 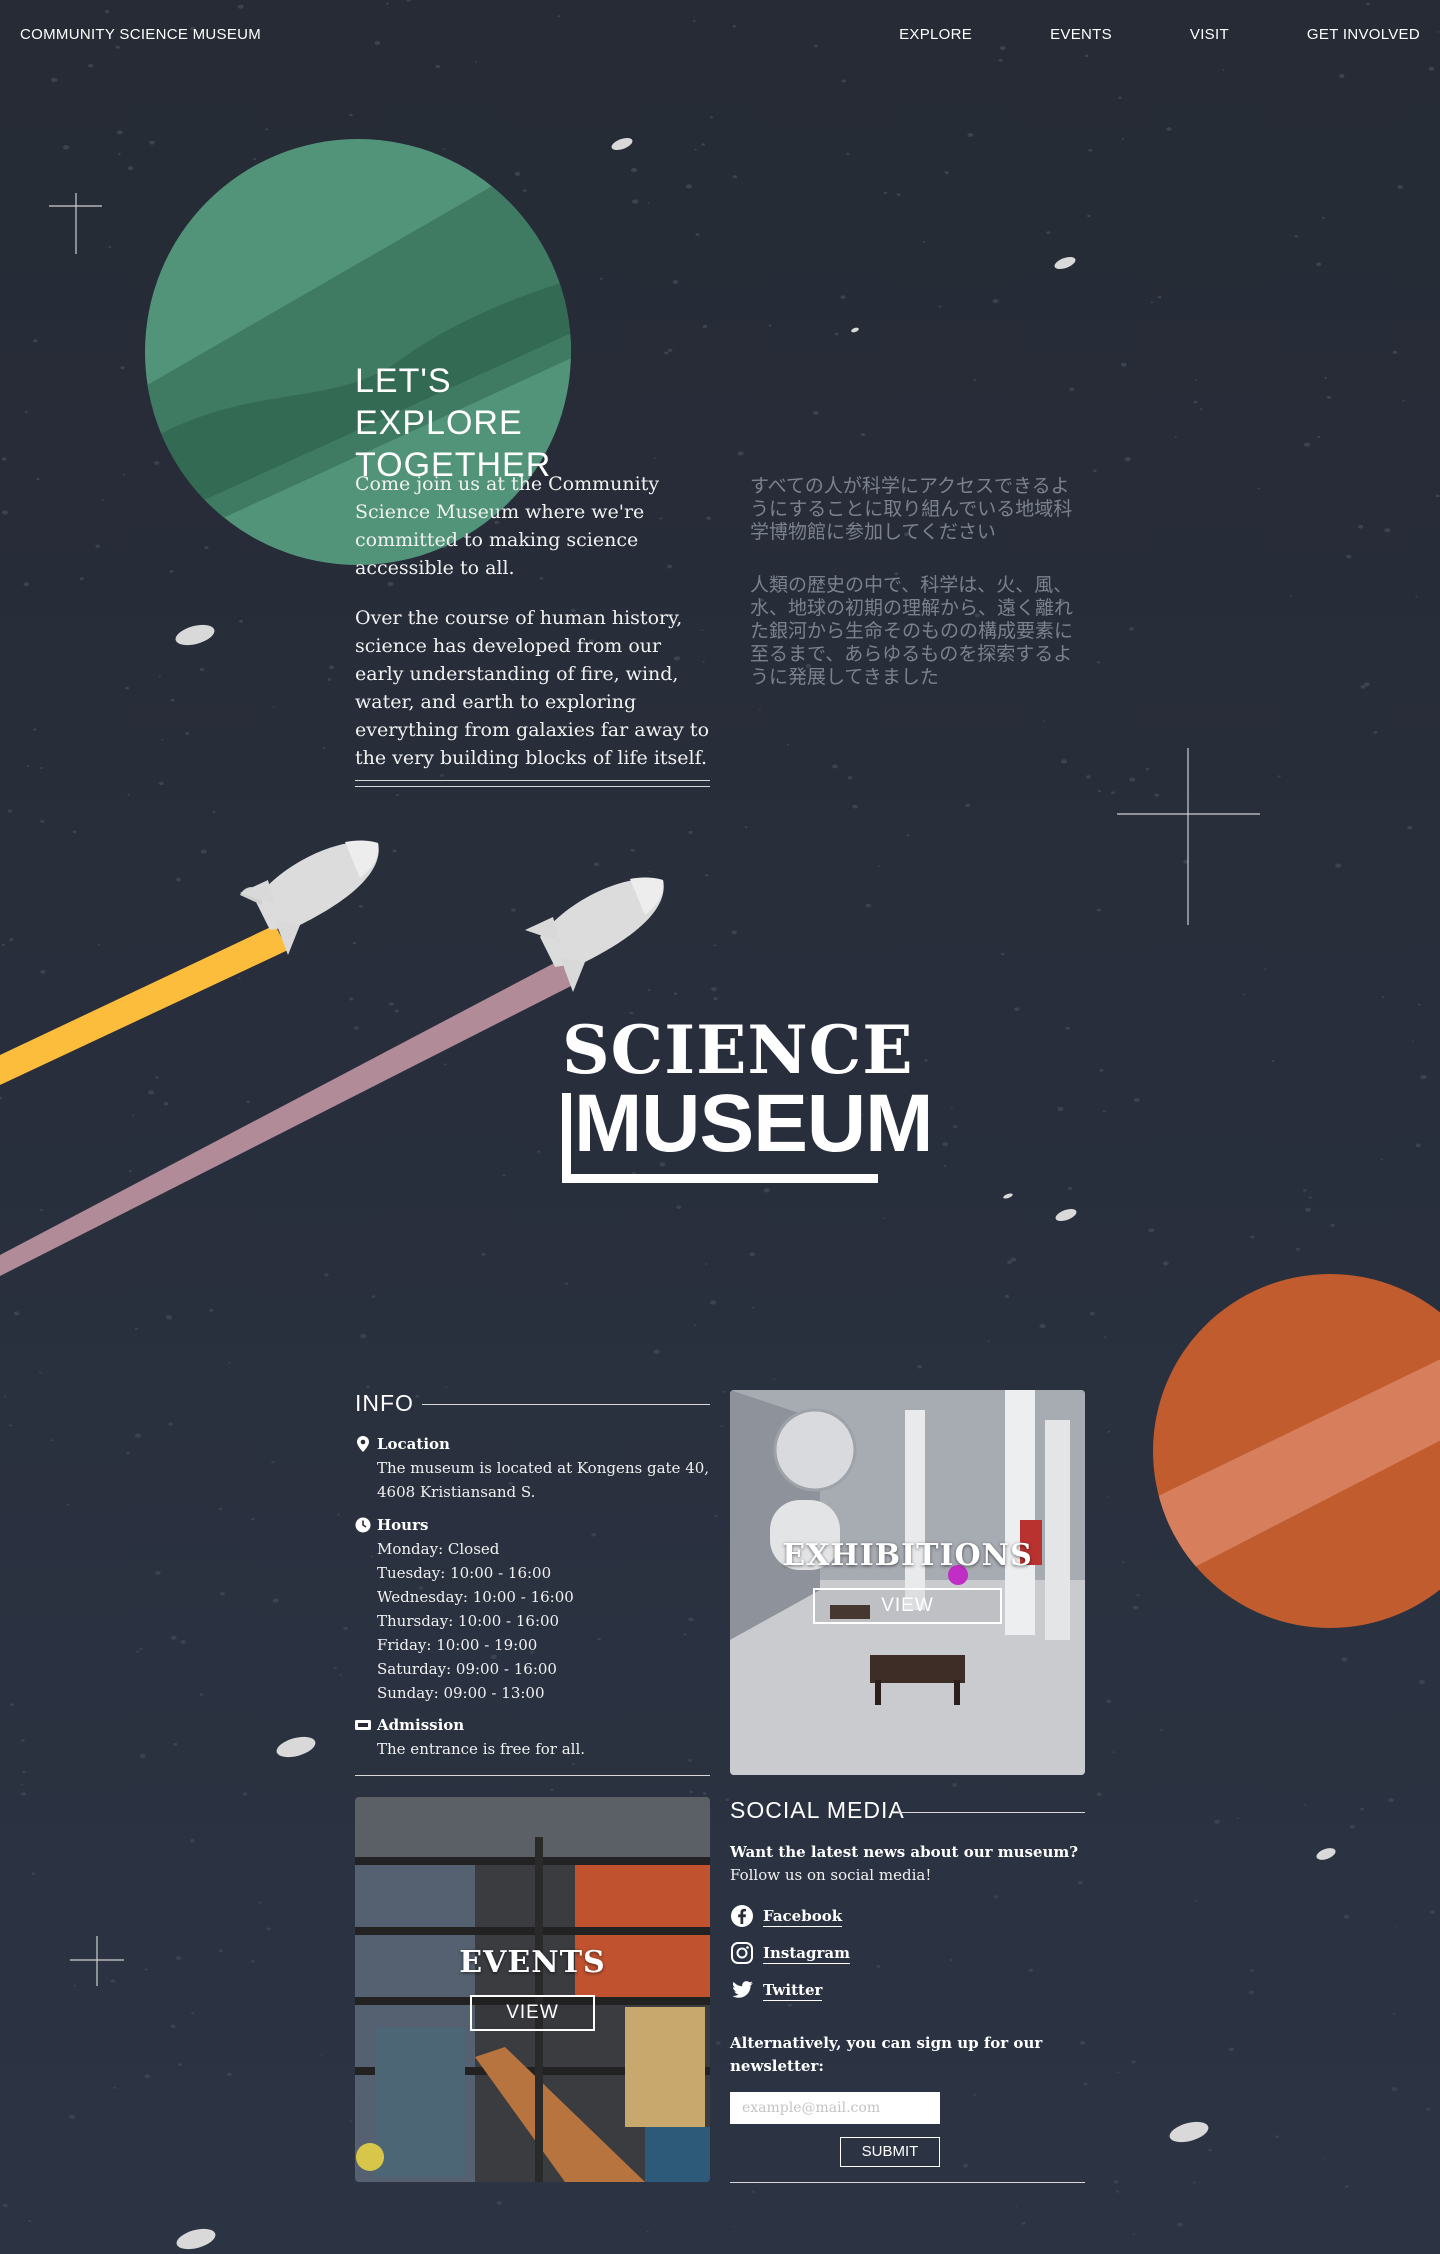 What do you see at coordinates (817, 1810) in the screenshot?
I see `social-media-heading: SOCIAL MEDIA` at bounding box center [817, 1810].